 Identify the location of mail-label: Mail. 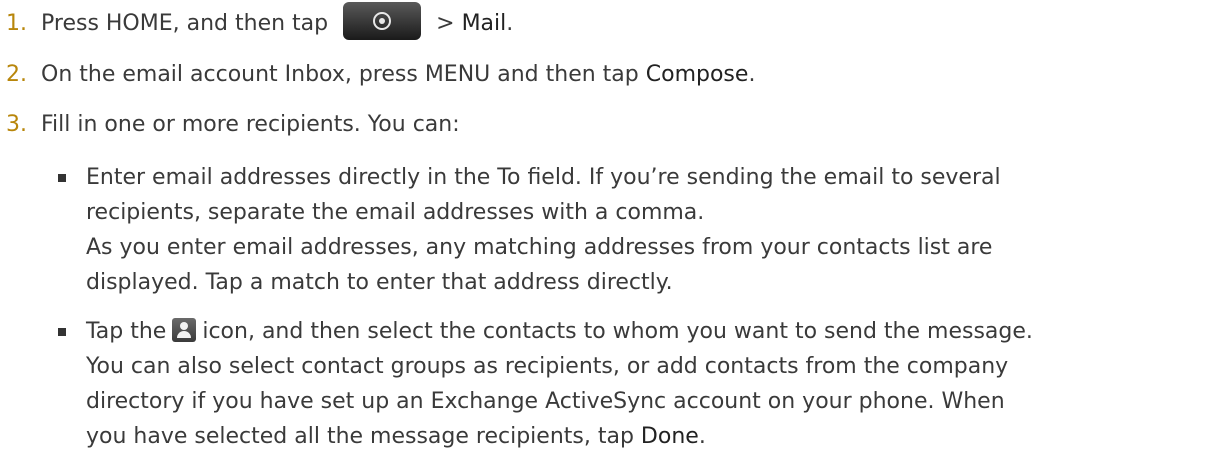
(484, 23).